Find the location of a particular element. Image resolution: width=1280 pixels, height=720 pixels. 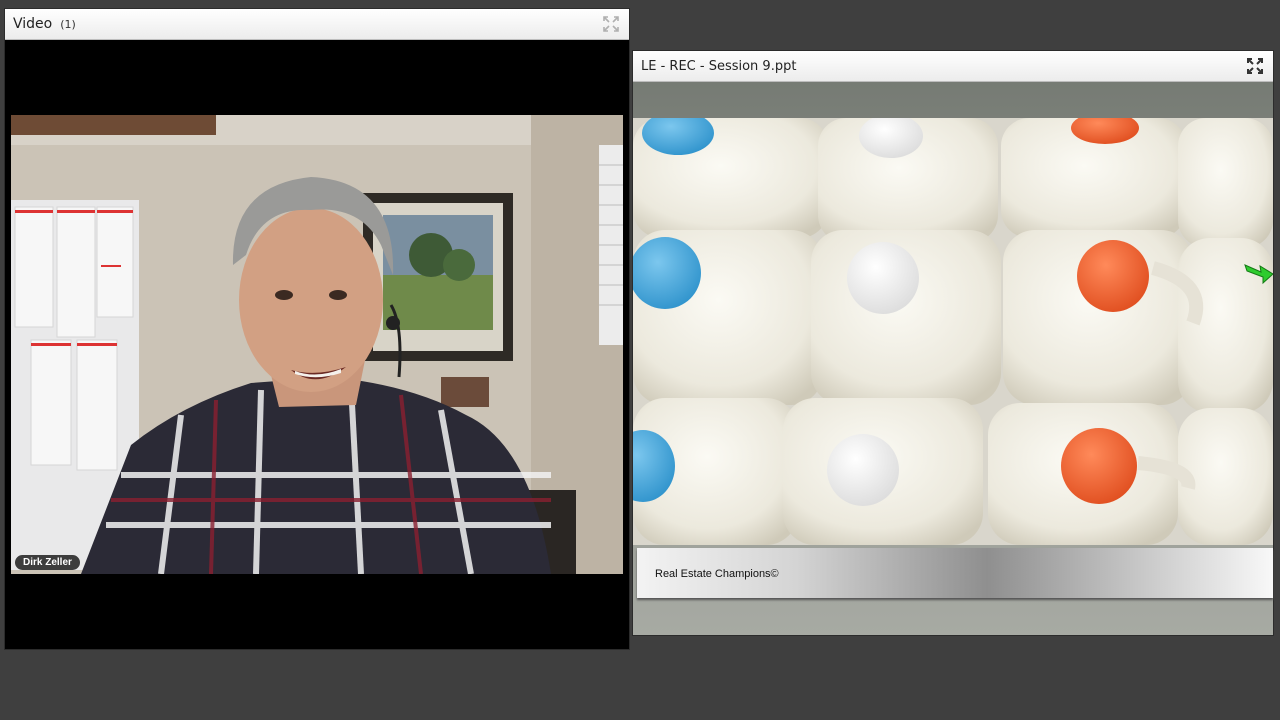

share-pod-title: LE - REC - Session 9.ppt is located at coordinates (719, 66).